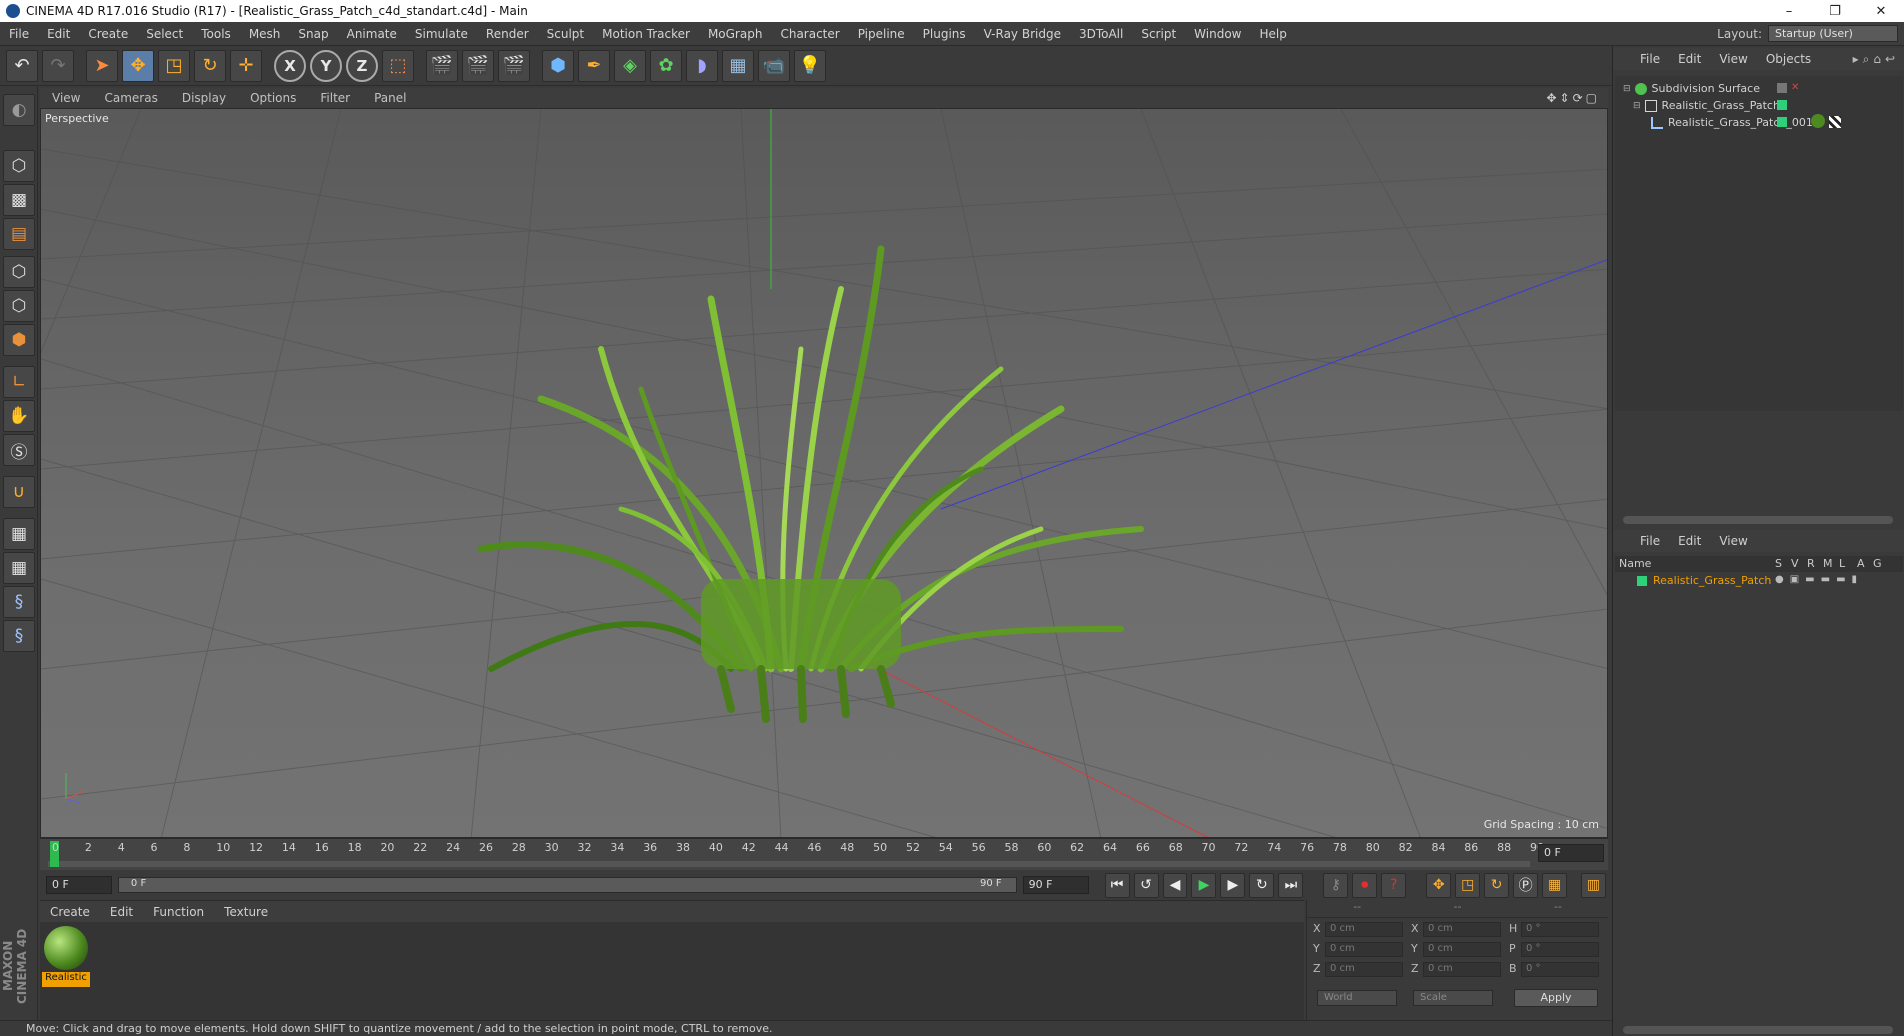  Describe the element at coordinates (514, 65) in the screenshot. I see `render-settings-button: 🎬` at that location.